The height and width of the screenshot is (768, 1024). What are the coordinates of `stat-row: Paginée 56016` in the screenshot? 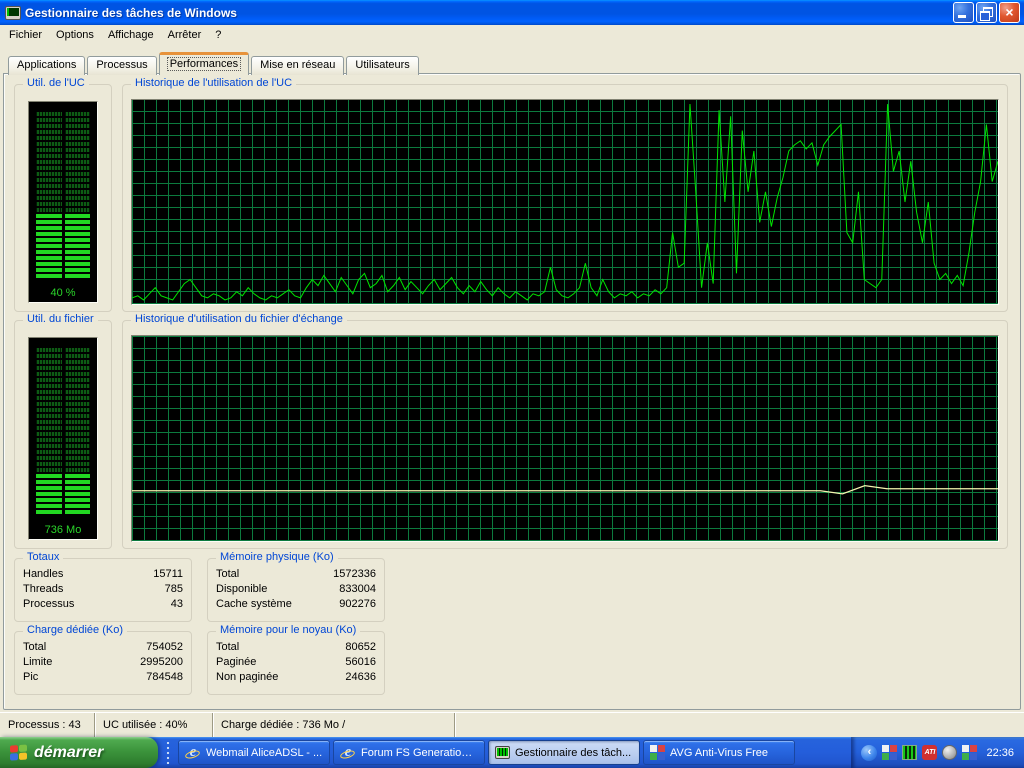 It's located at (296, 662).